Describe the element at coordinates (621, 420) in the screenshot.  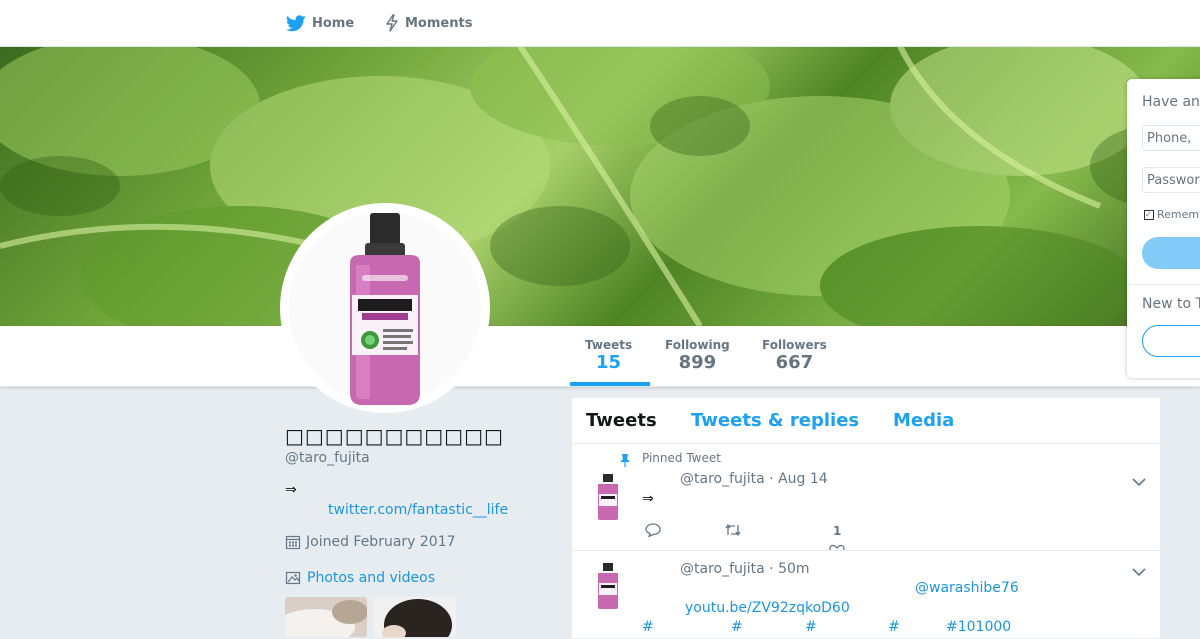
I see `tab-tweets: Tweets` at that location.